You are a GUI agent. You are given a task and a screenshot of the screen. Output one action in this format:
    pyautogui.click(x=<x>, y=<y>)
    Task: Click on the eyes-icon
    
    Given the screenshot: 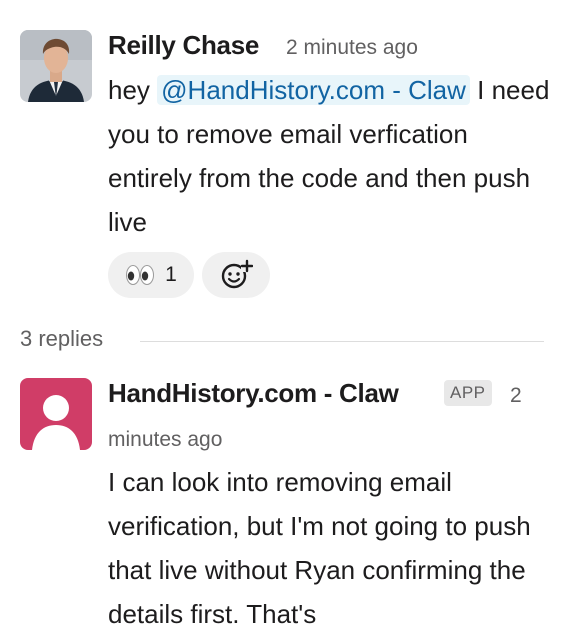 What is the action you would take?
    pyautogui.click(x=140, y=275)
    